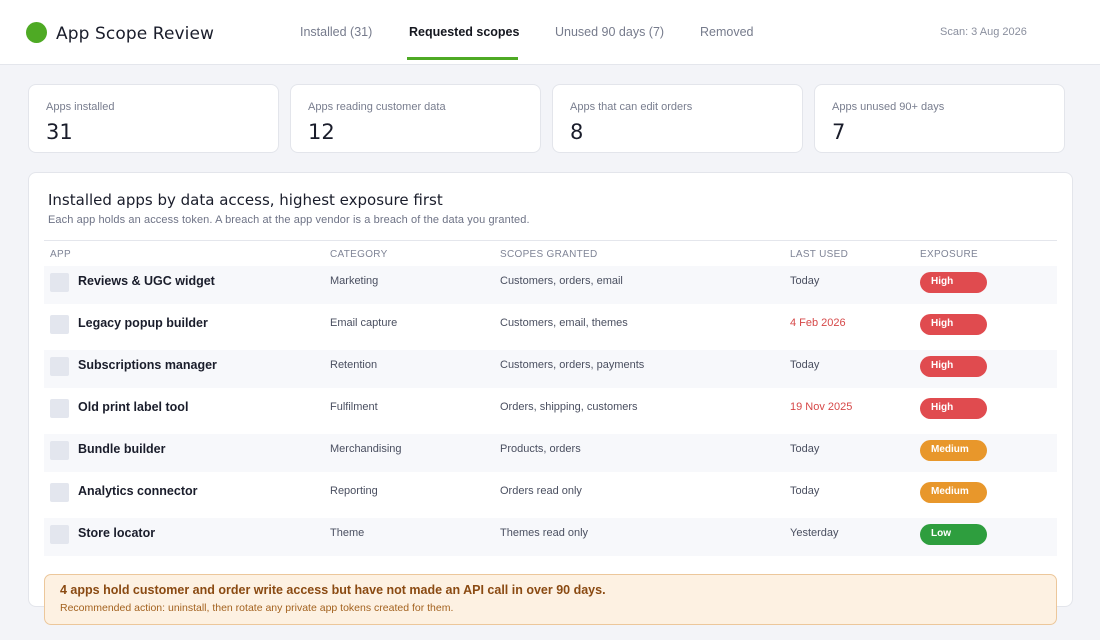 The width and height of the screenshot is (1100, 640). Describe the element at coordinates (59, 132) in the screenshot. I see `stat-value: 31` at that location.